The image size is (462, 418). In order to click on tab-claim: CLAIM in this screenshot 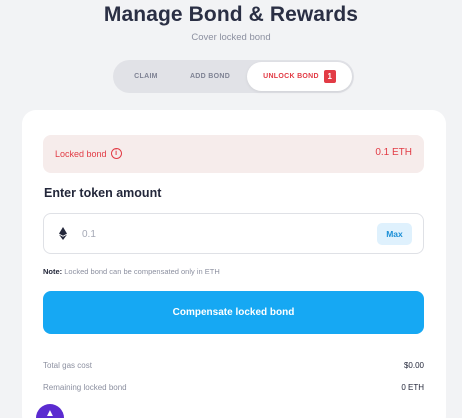, I will do `click(146, 76)`.